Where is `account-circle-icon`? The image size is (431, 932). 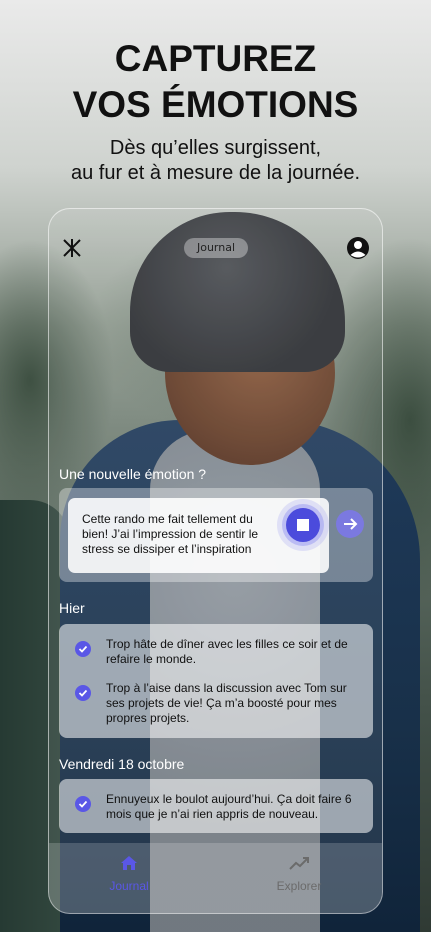 account-circle-icon is located at coordinates (358, 248).